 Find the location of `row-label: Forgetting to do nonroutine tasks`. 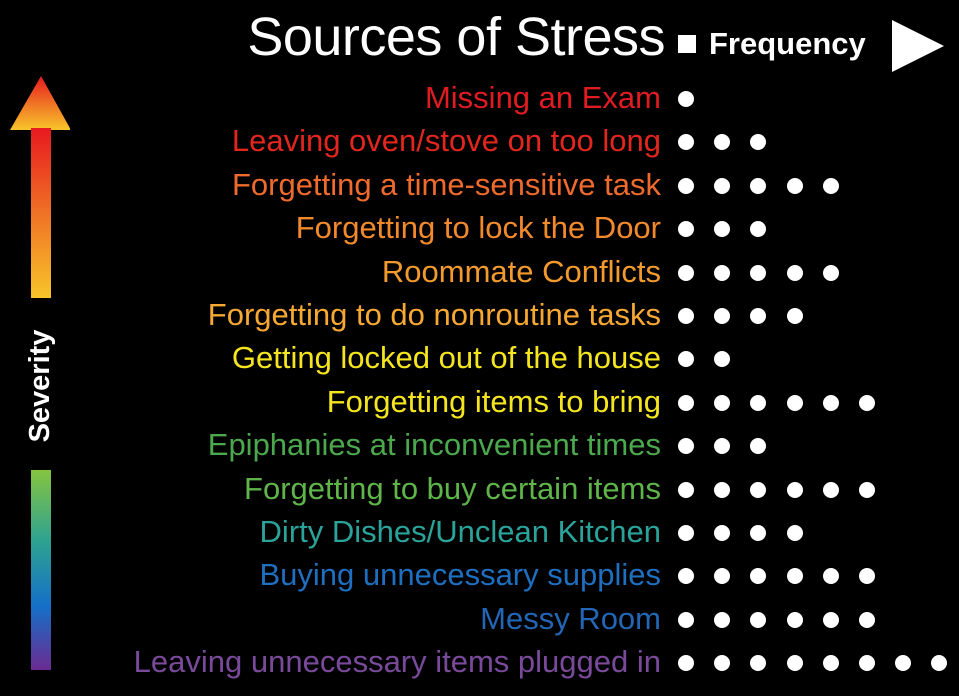

row-label: Forgetting to do nonroutine tasks is located at coordinates (434, 314).